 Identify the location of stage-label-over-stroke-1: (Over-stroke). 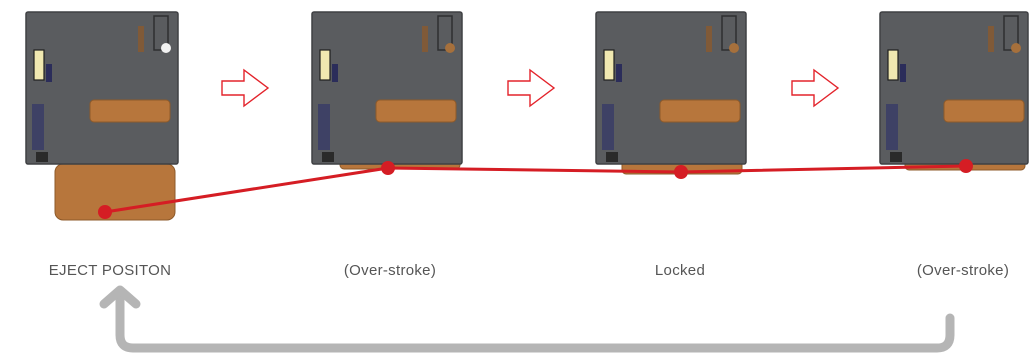
(390, 270).